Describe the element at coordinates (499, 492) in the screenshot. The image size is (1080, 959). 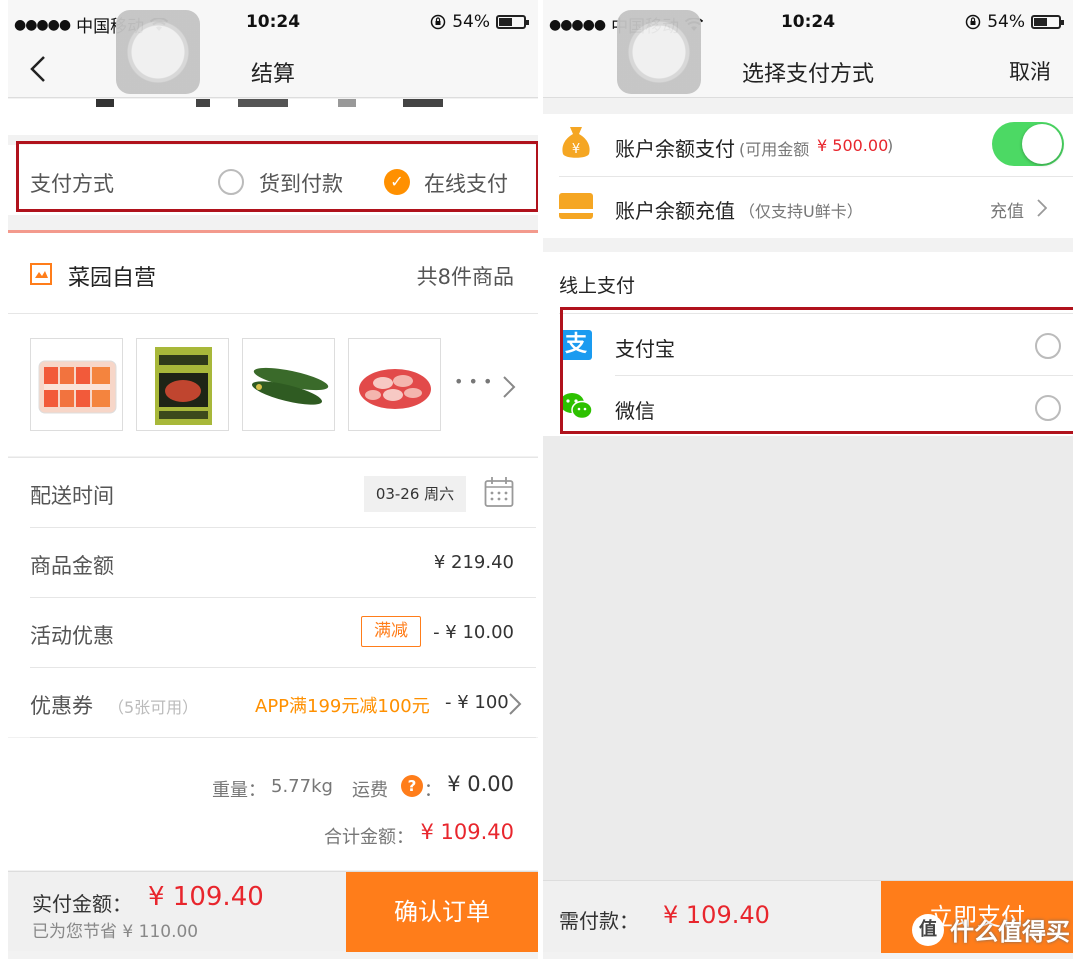
I see `calendar-icon` at that location.